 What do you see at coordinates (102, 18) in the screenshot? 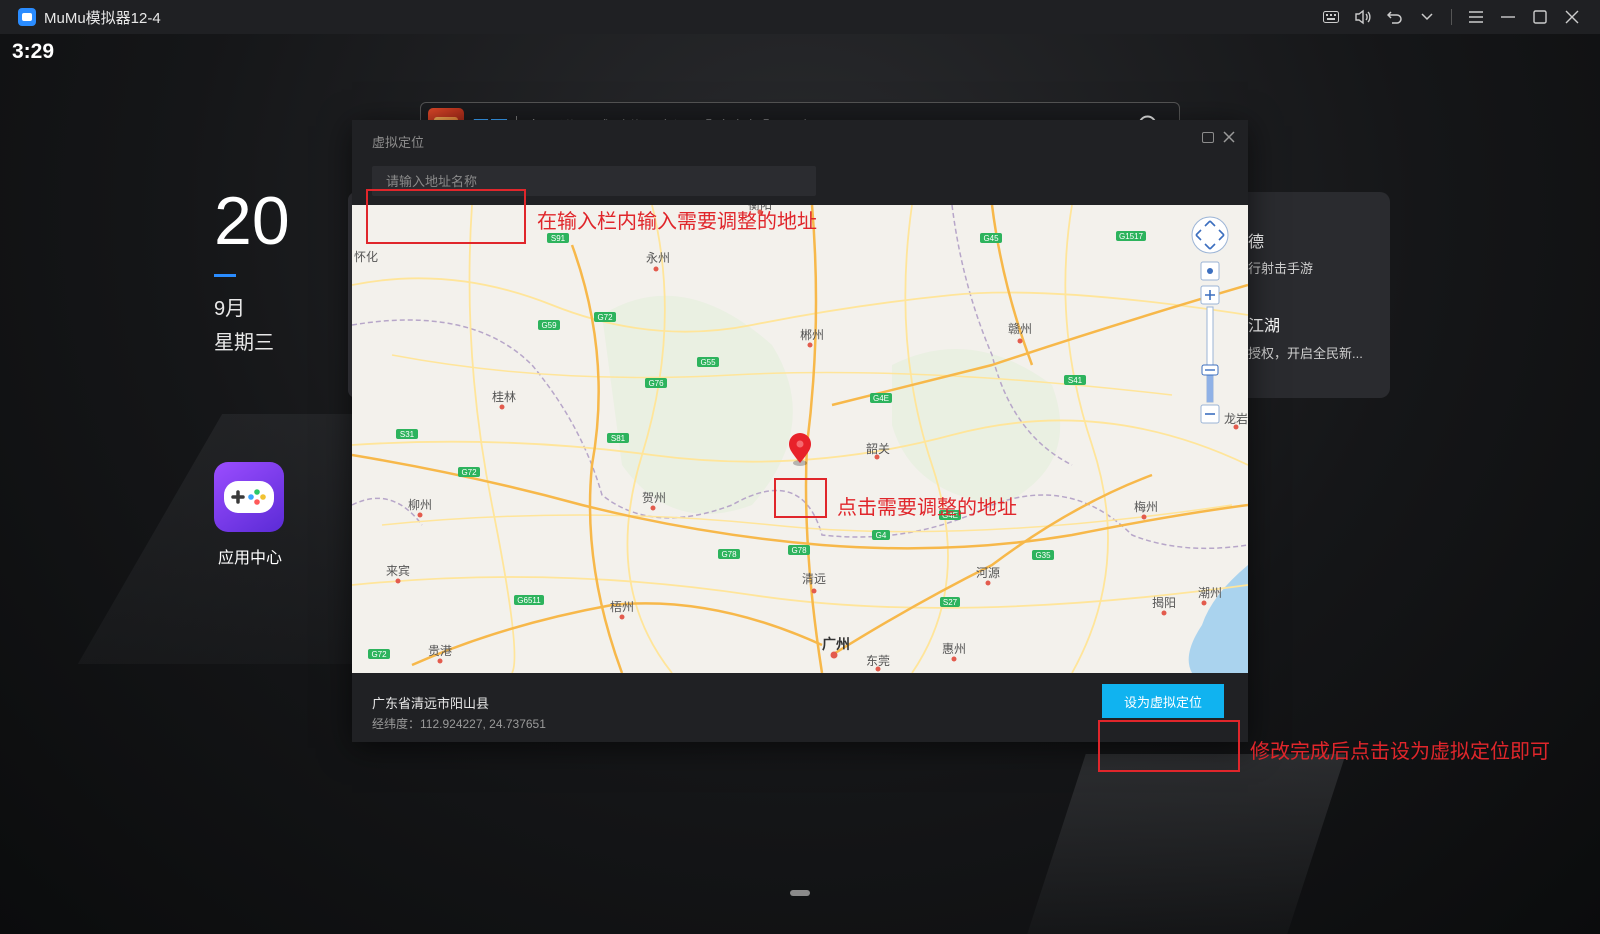
I see `window-title: MuMu模拟器12-4` at bounding box center [102, 18].